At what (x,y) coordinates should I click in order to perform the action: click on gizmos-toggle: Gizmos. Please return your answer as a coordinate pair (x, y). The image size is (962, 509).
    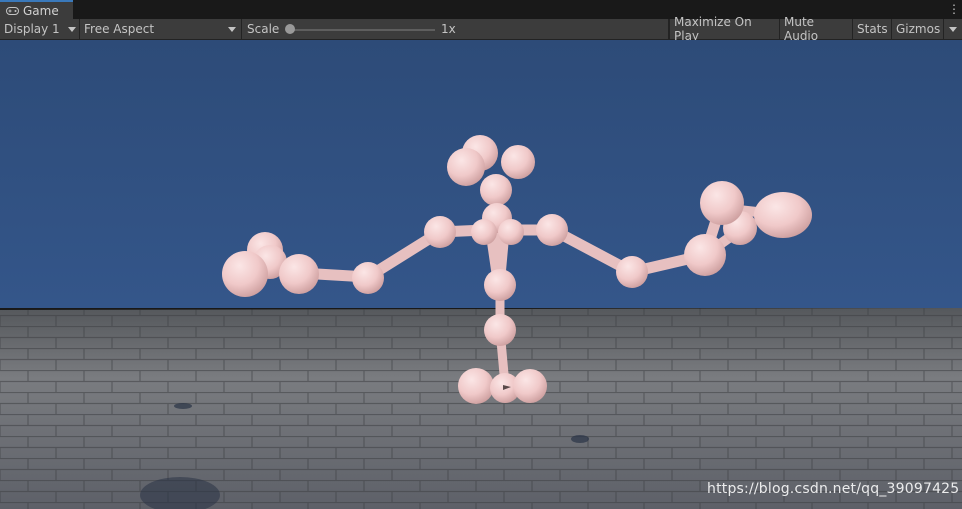
    Looking at the image, I should click on (918, 29).